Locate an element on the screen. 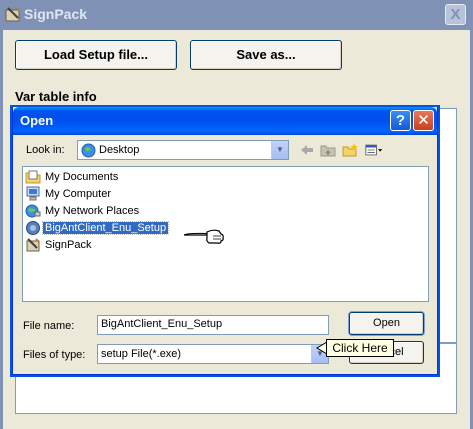  open-dialog-title: Open is located at coordinates (37, 120).